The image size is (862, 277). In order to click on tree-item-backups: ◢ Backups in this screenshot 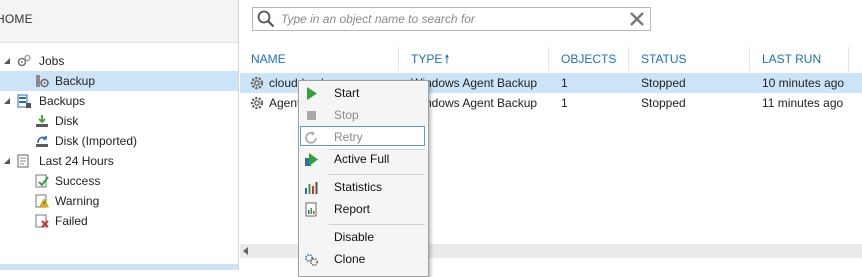, I will do `click(119, 101)`.